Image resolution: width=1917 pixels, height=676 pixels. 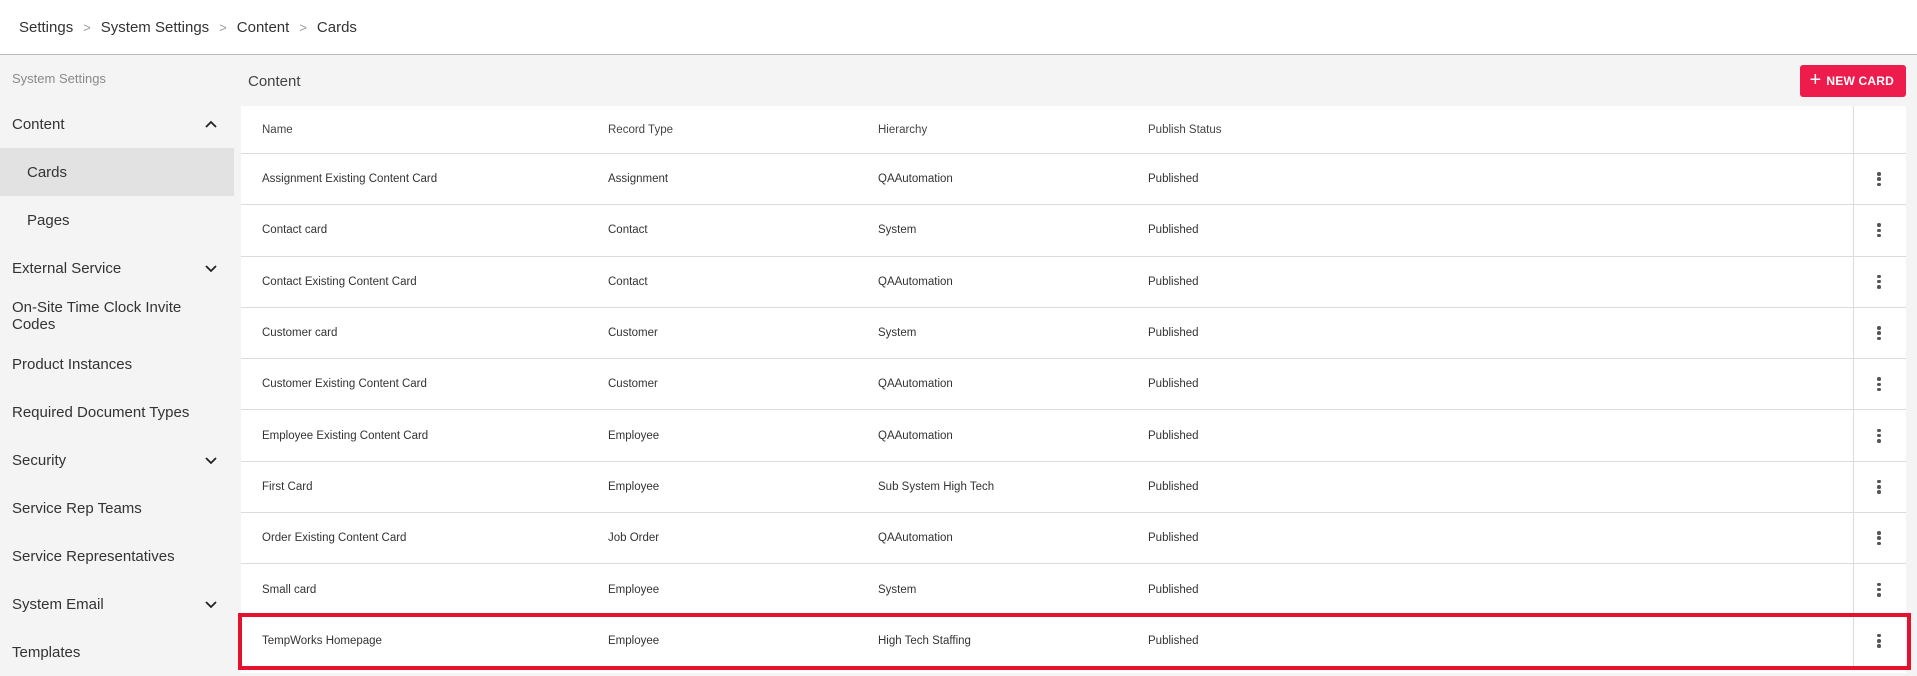 I want to click on chevron-up-icon, so click(x=211, y=124).